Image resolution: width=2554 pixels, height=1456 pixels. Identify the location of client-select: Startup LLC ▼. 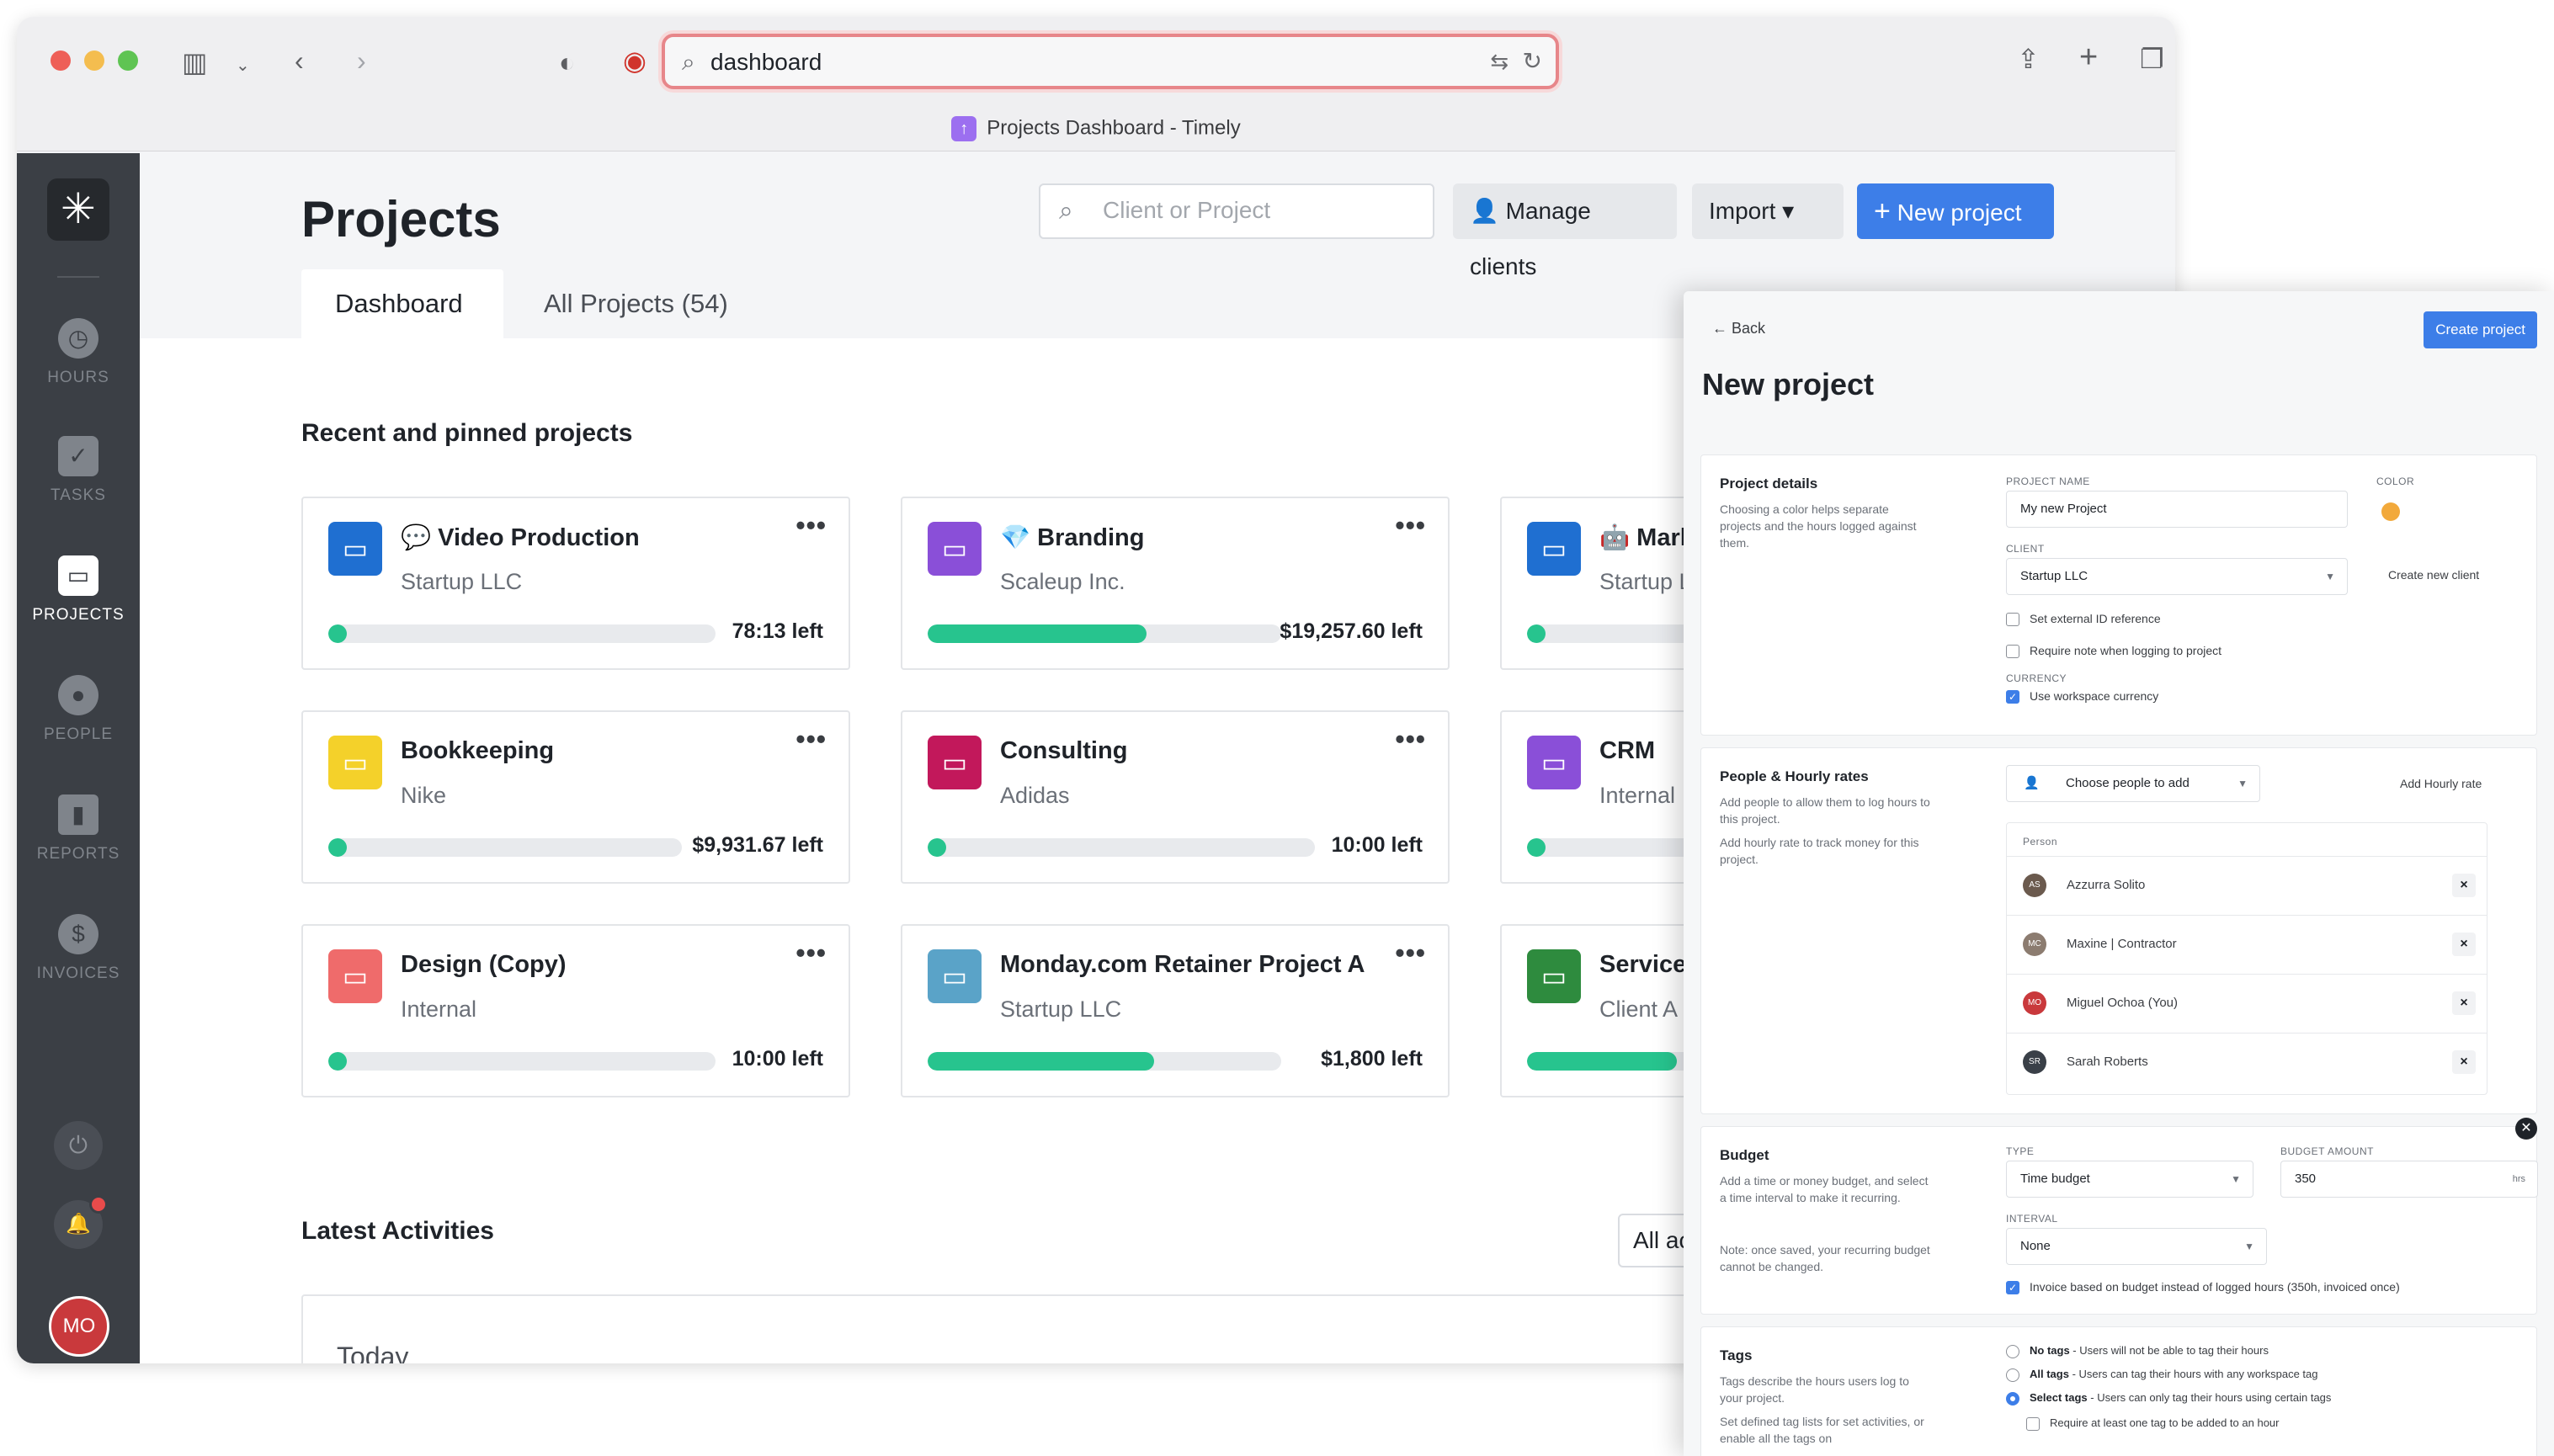
(2177, 576).